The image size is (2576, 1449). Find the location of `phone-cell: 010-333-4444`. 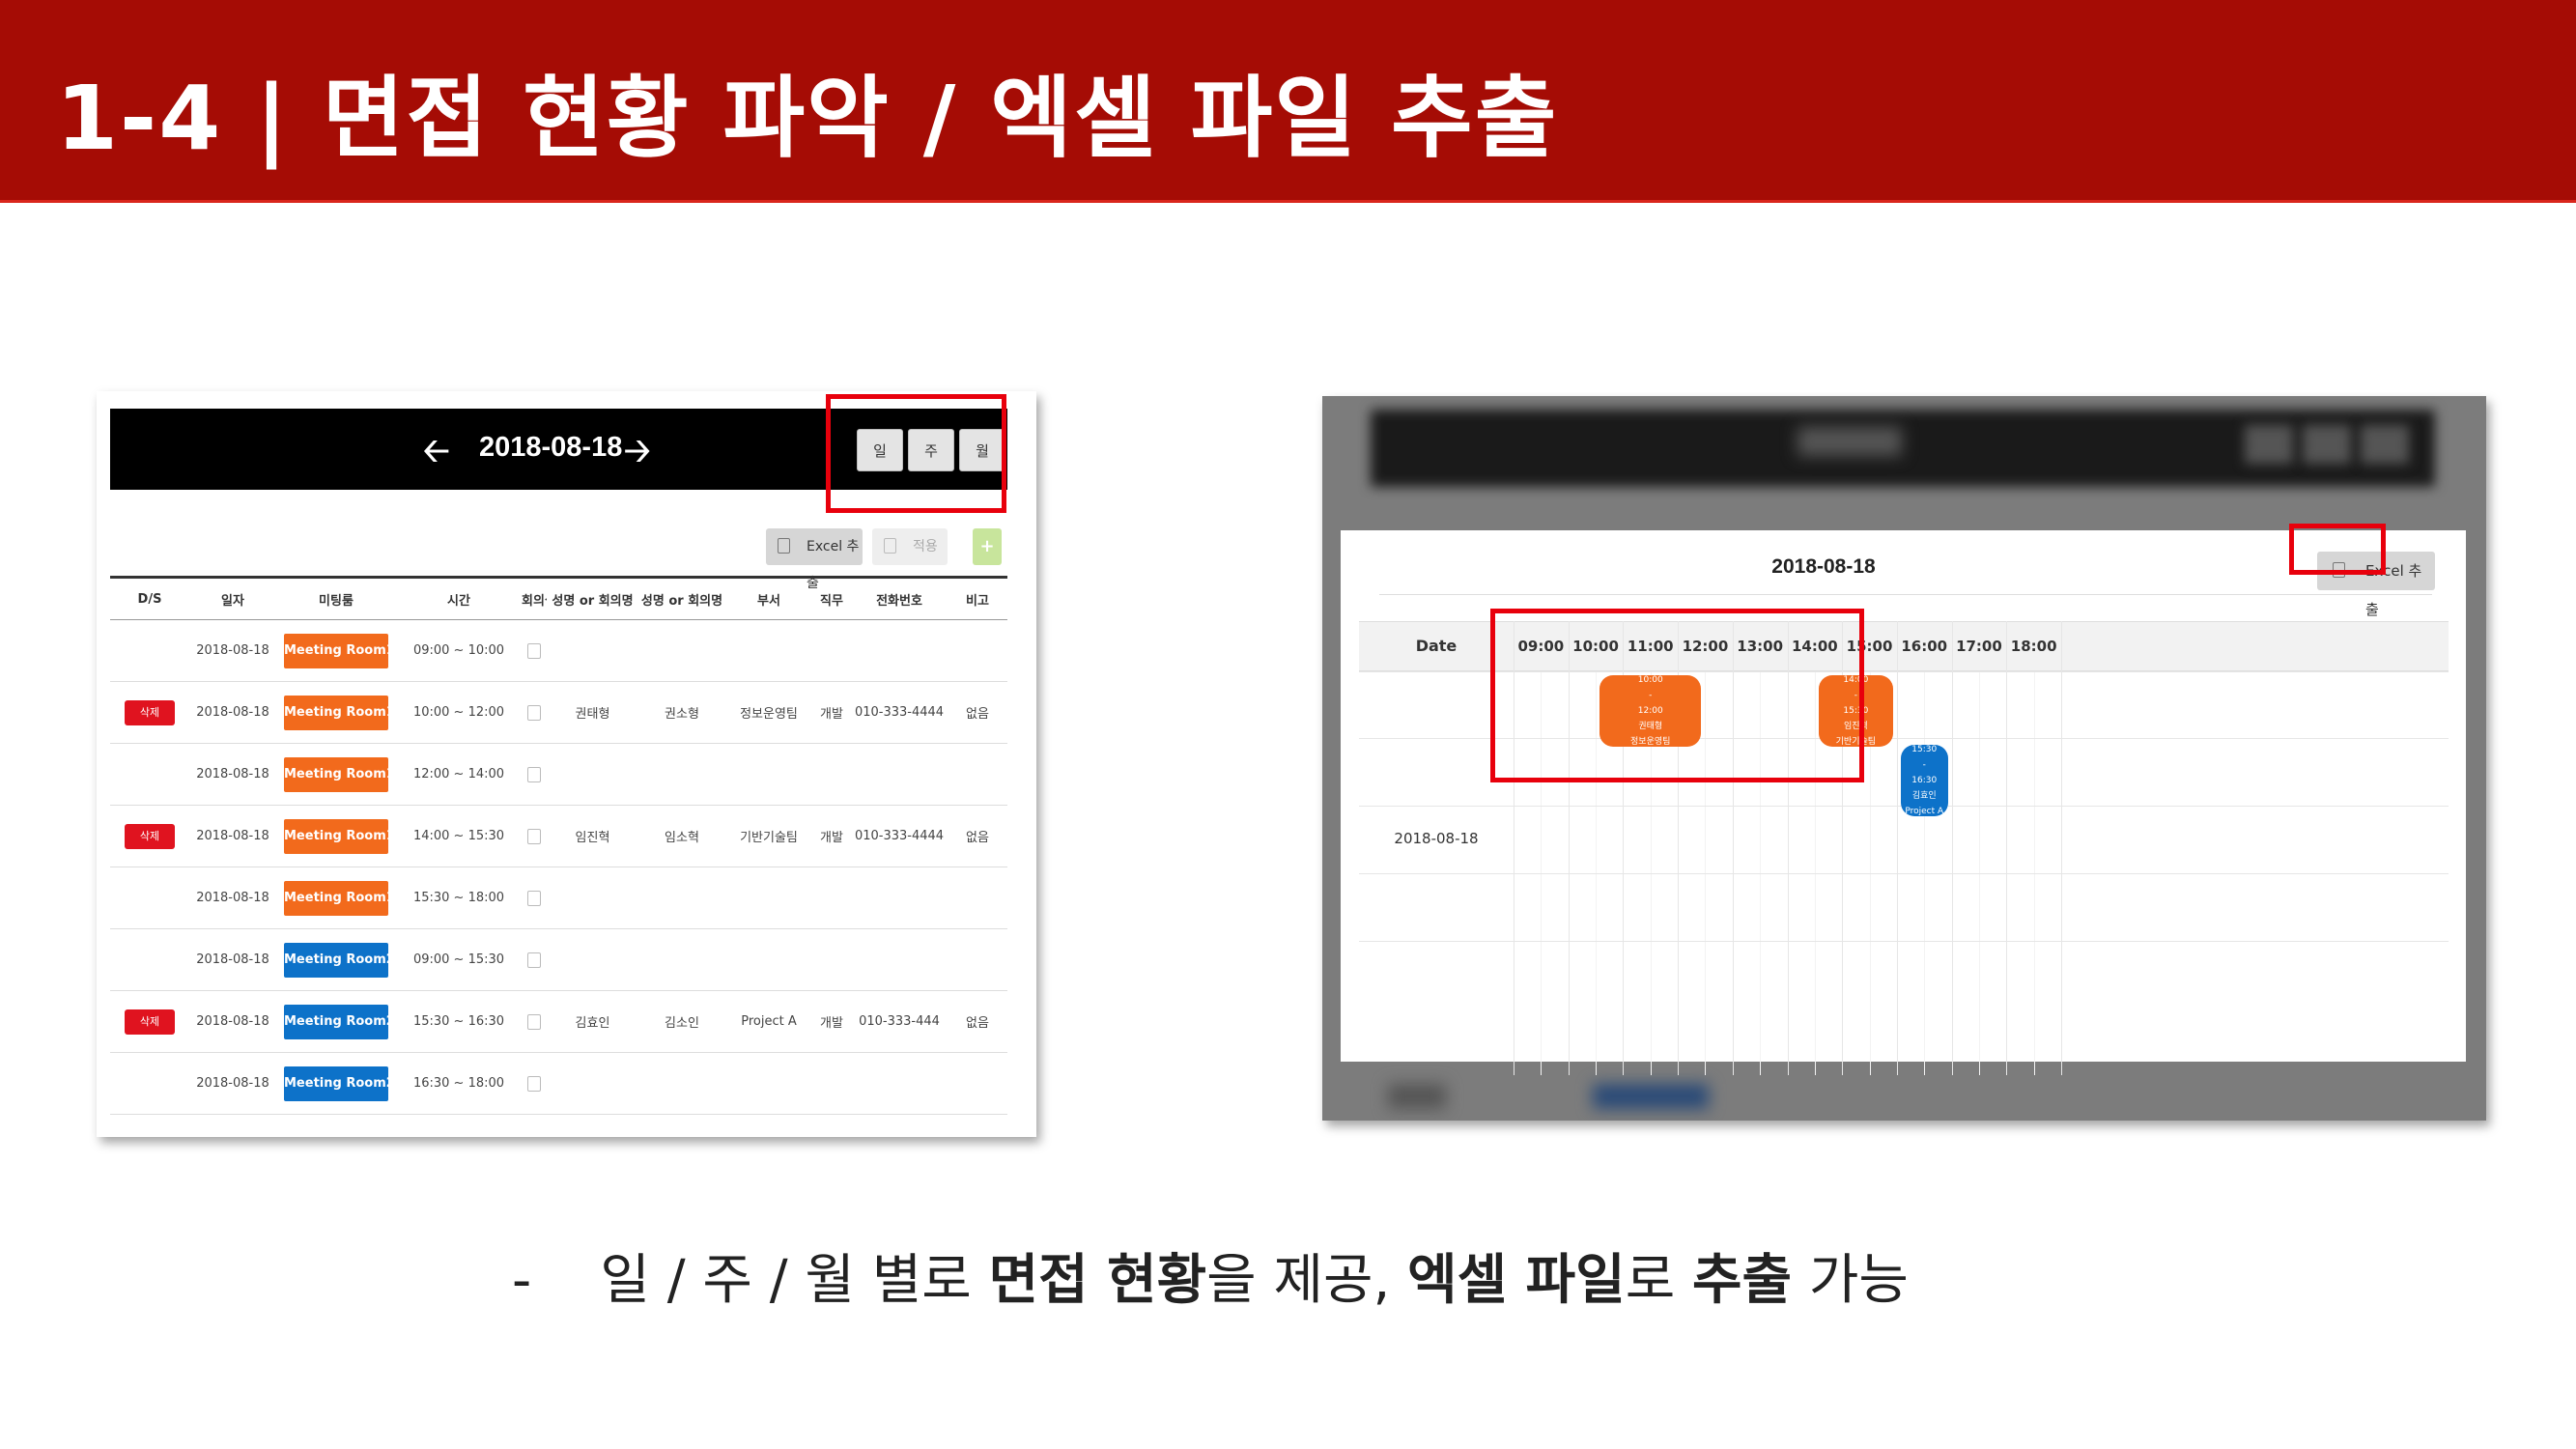

phone-cell: 010-333-4444 is located at coordinates (899, 836).